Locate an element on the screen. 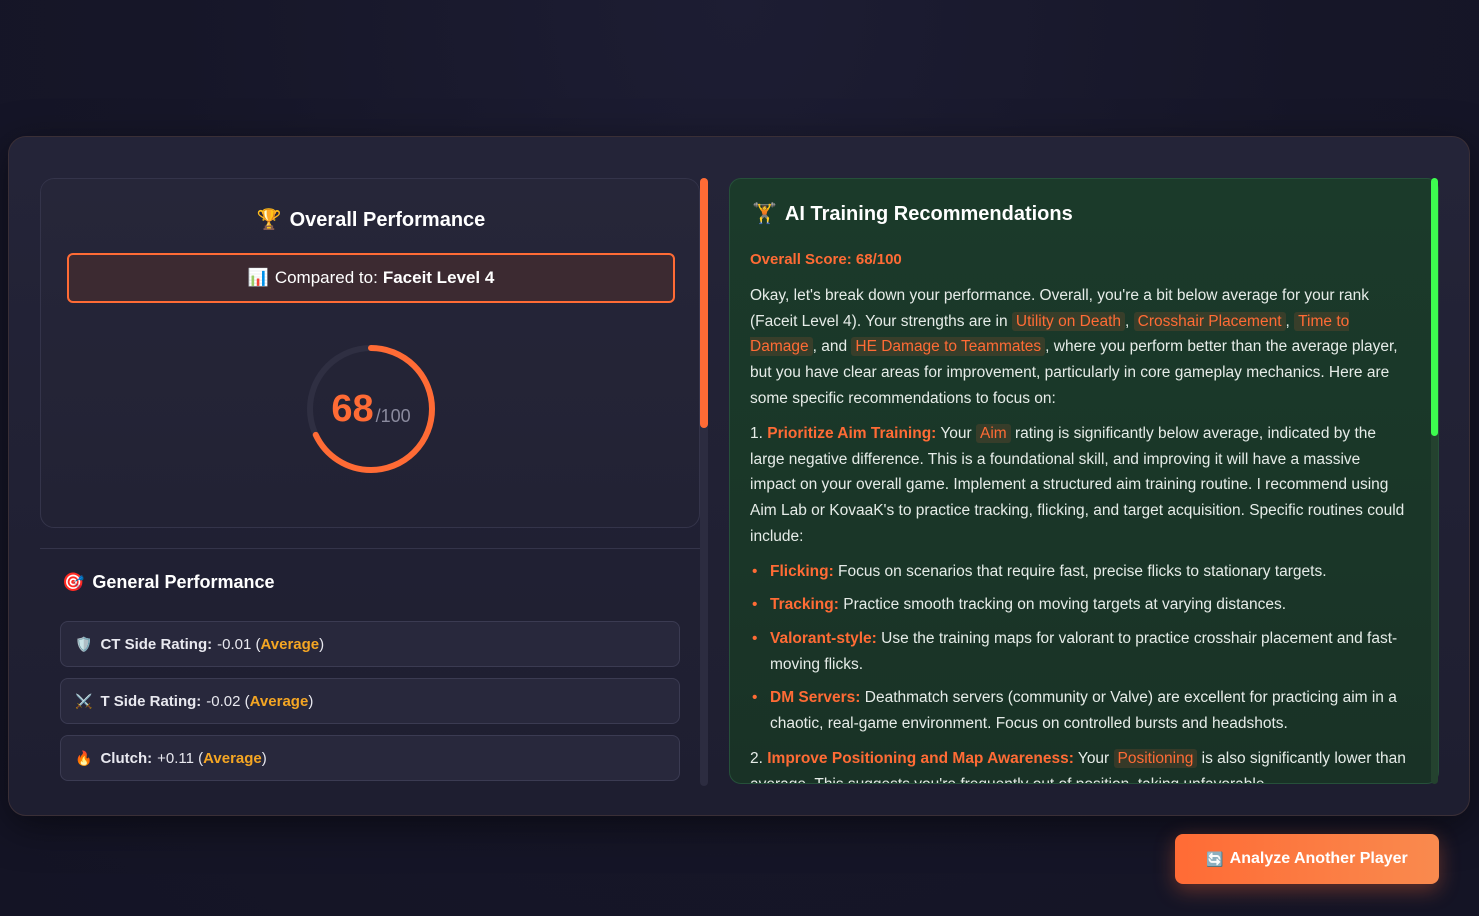 This screenshot has width=1479, height=916. overall-performance-title: 🏆 Overall Performance is located at coordinates (371, 220).